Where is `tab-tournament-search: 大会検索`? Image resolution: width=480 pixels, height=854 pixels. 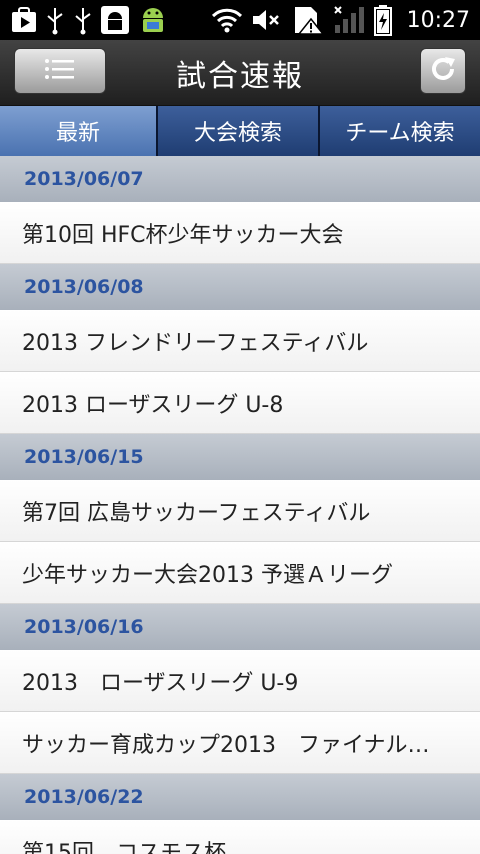 tab-tournament-search: 大会検索 is located at coordinates (239, 131).